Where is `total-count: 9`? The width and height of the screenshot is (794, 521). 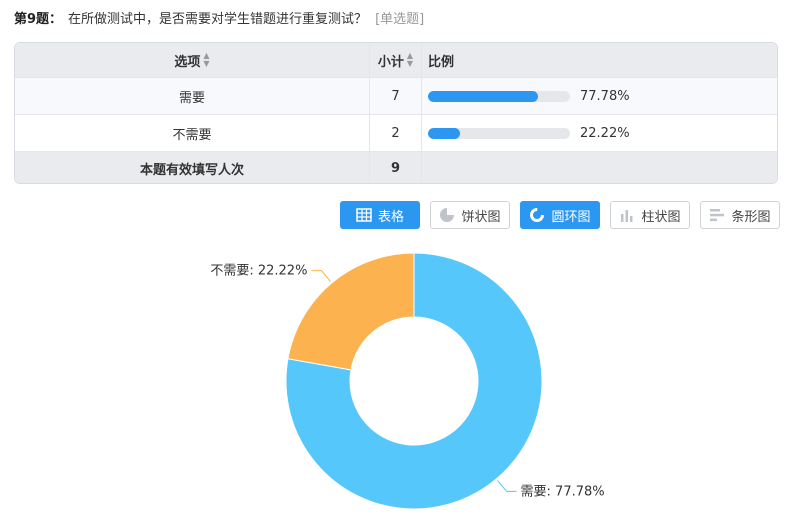
total-count: 9 is located at coordinates (395, 168).